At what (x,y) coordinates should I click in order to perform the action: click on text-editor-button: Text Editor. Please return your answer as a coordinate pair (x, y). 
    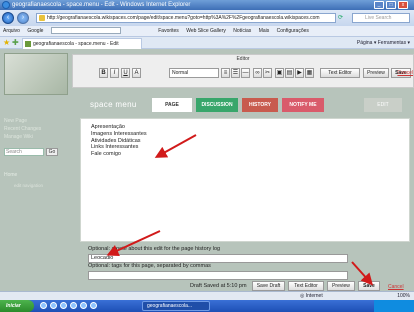
    Looking at the image, I should click on (340, 73).